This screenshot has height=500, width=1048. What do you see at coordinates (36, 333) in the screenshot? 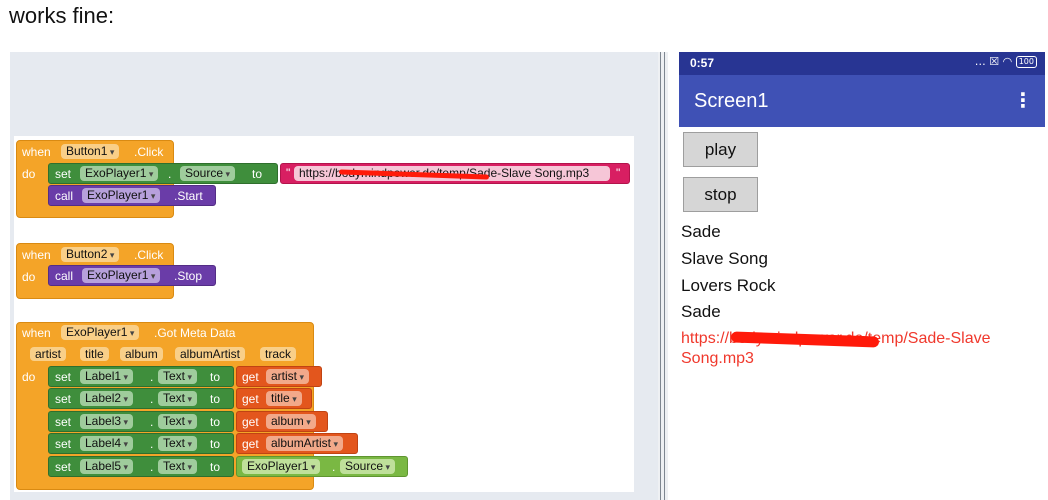
I see `event3-when-label: when` at bounding box center [36, 333].